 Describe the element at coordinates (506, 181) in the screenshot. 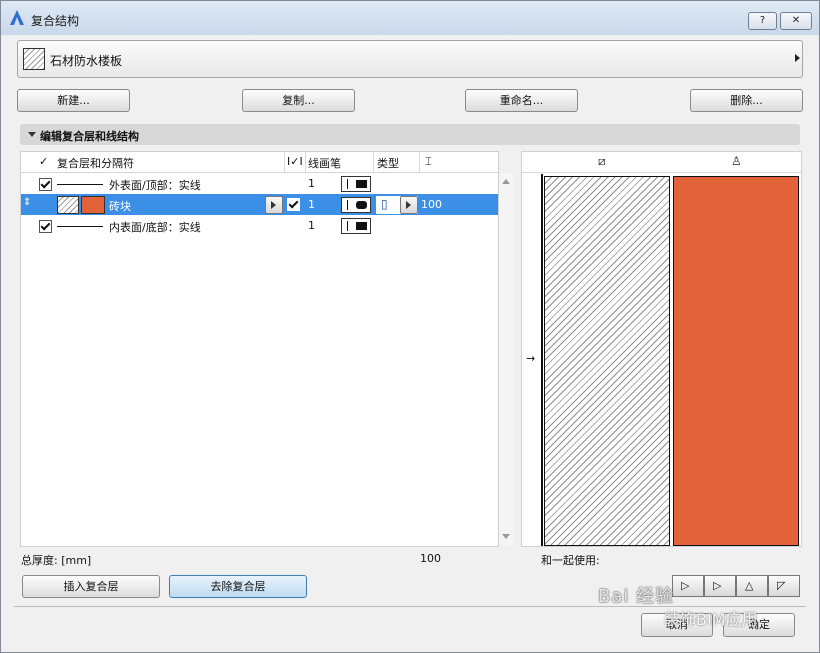

I see `scroll-up-icon` at that location.